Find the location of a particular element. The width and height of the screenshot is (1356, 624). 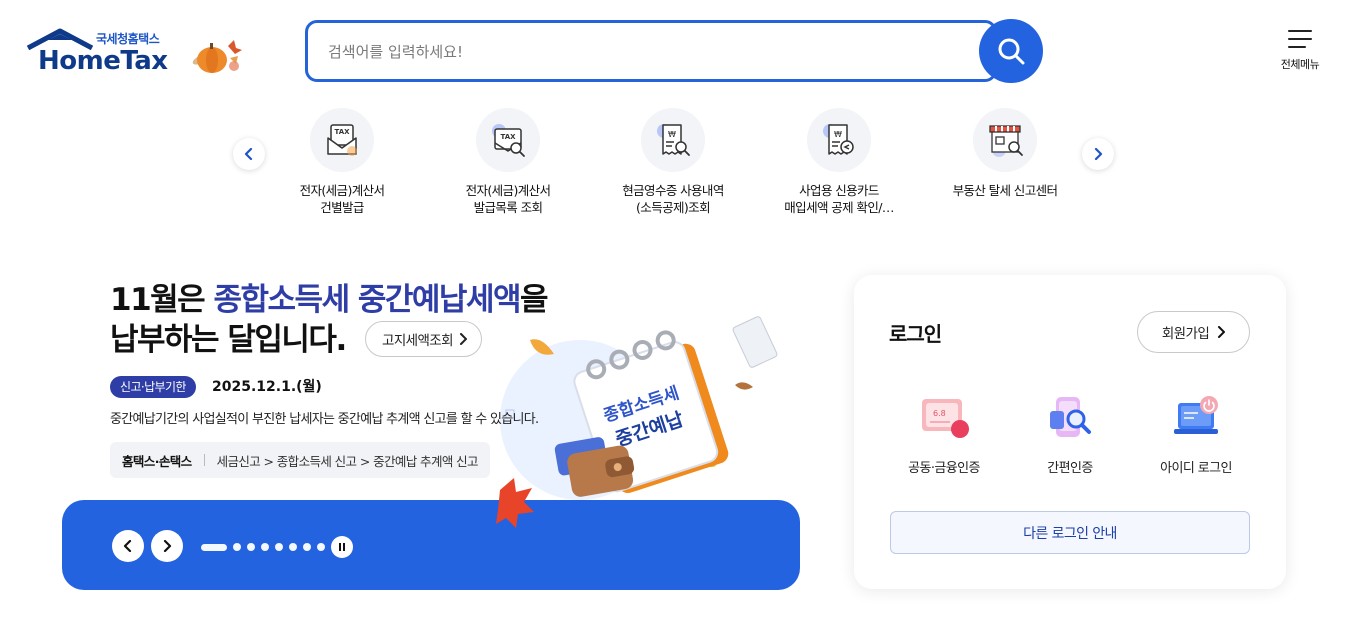

banner-prev-button is located at coordinates (128, 546).